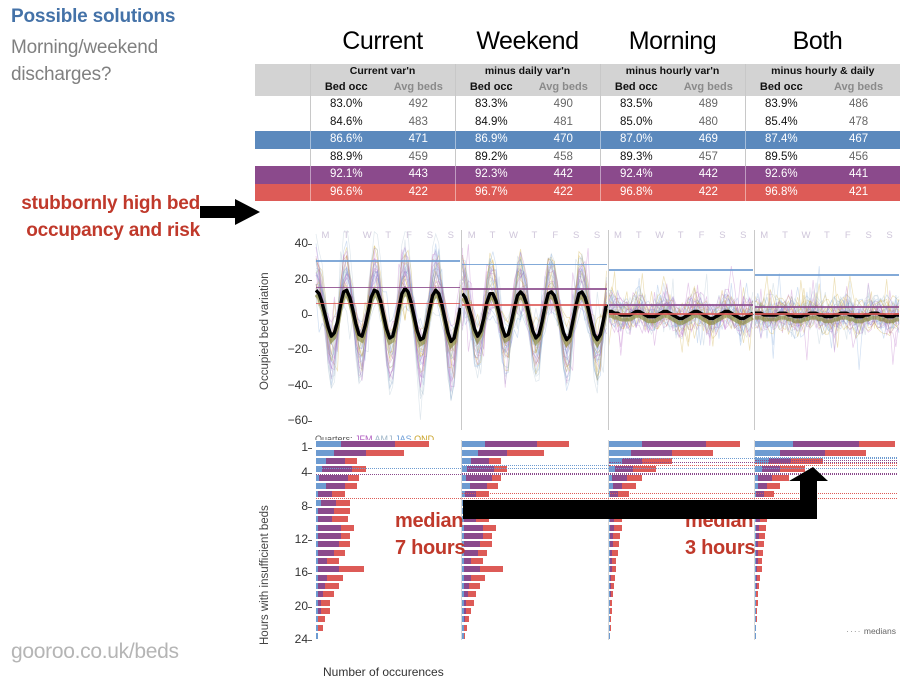  What do you see at coordinates (781, 157) in the screenshot?
I see `table-cell-bed-occ: 89.5%` at bounding box center [781, 157].